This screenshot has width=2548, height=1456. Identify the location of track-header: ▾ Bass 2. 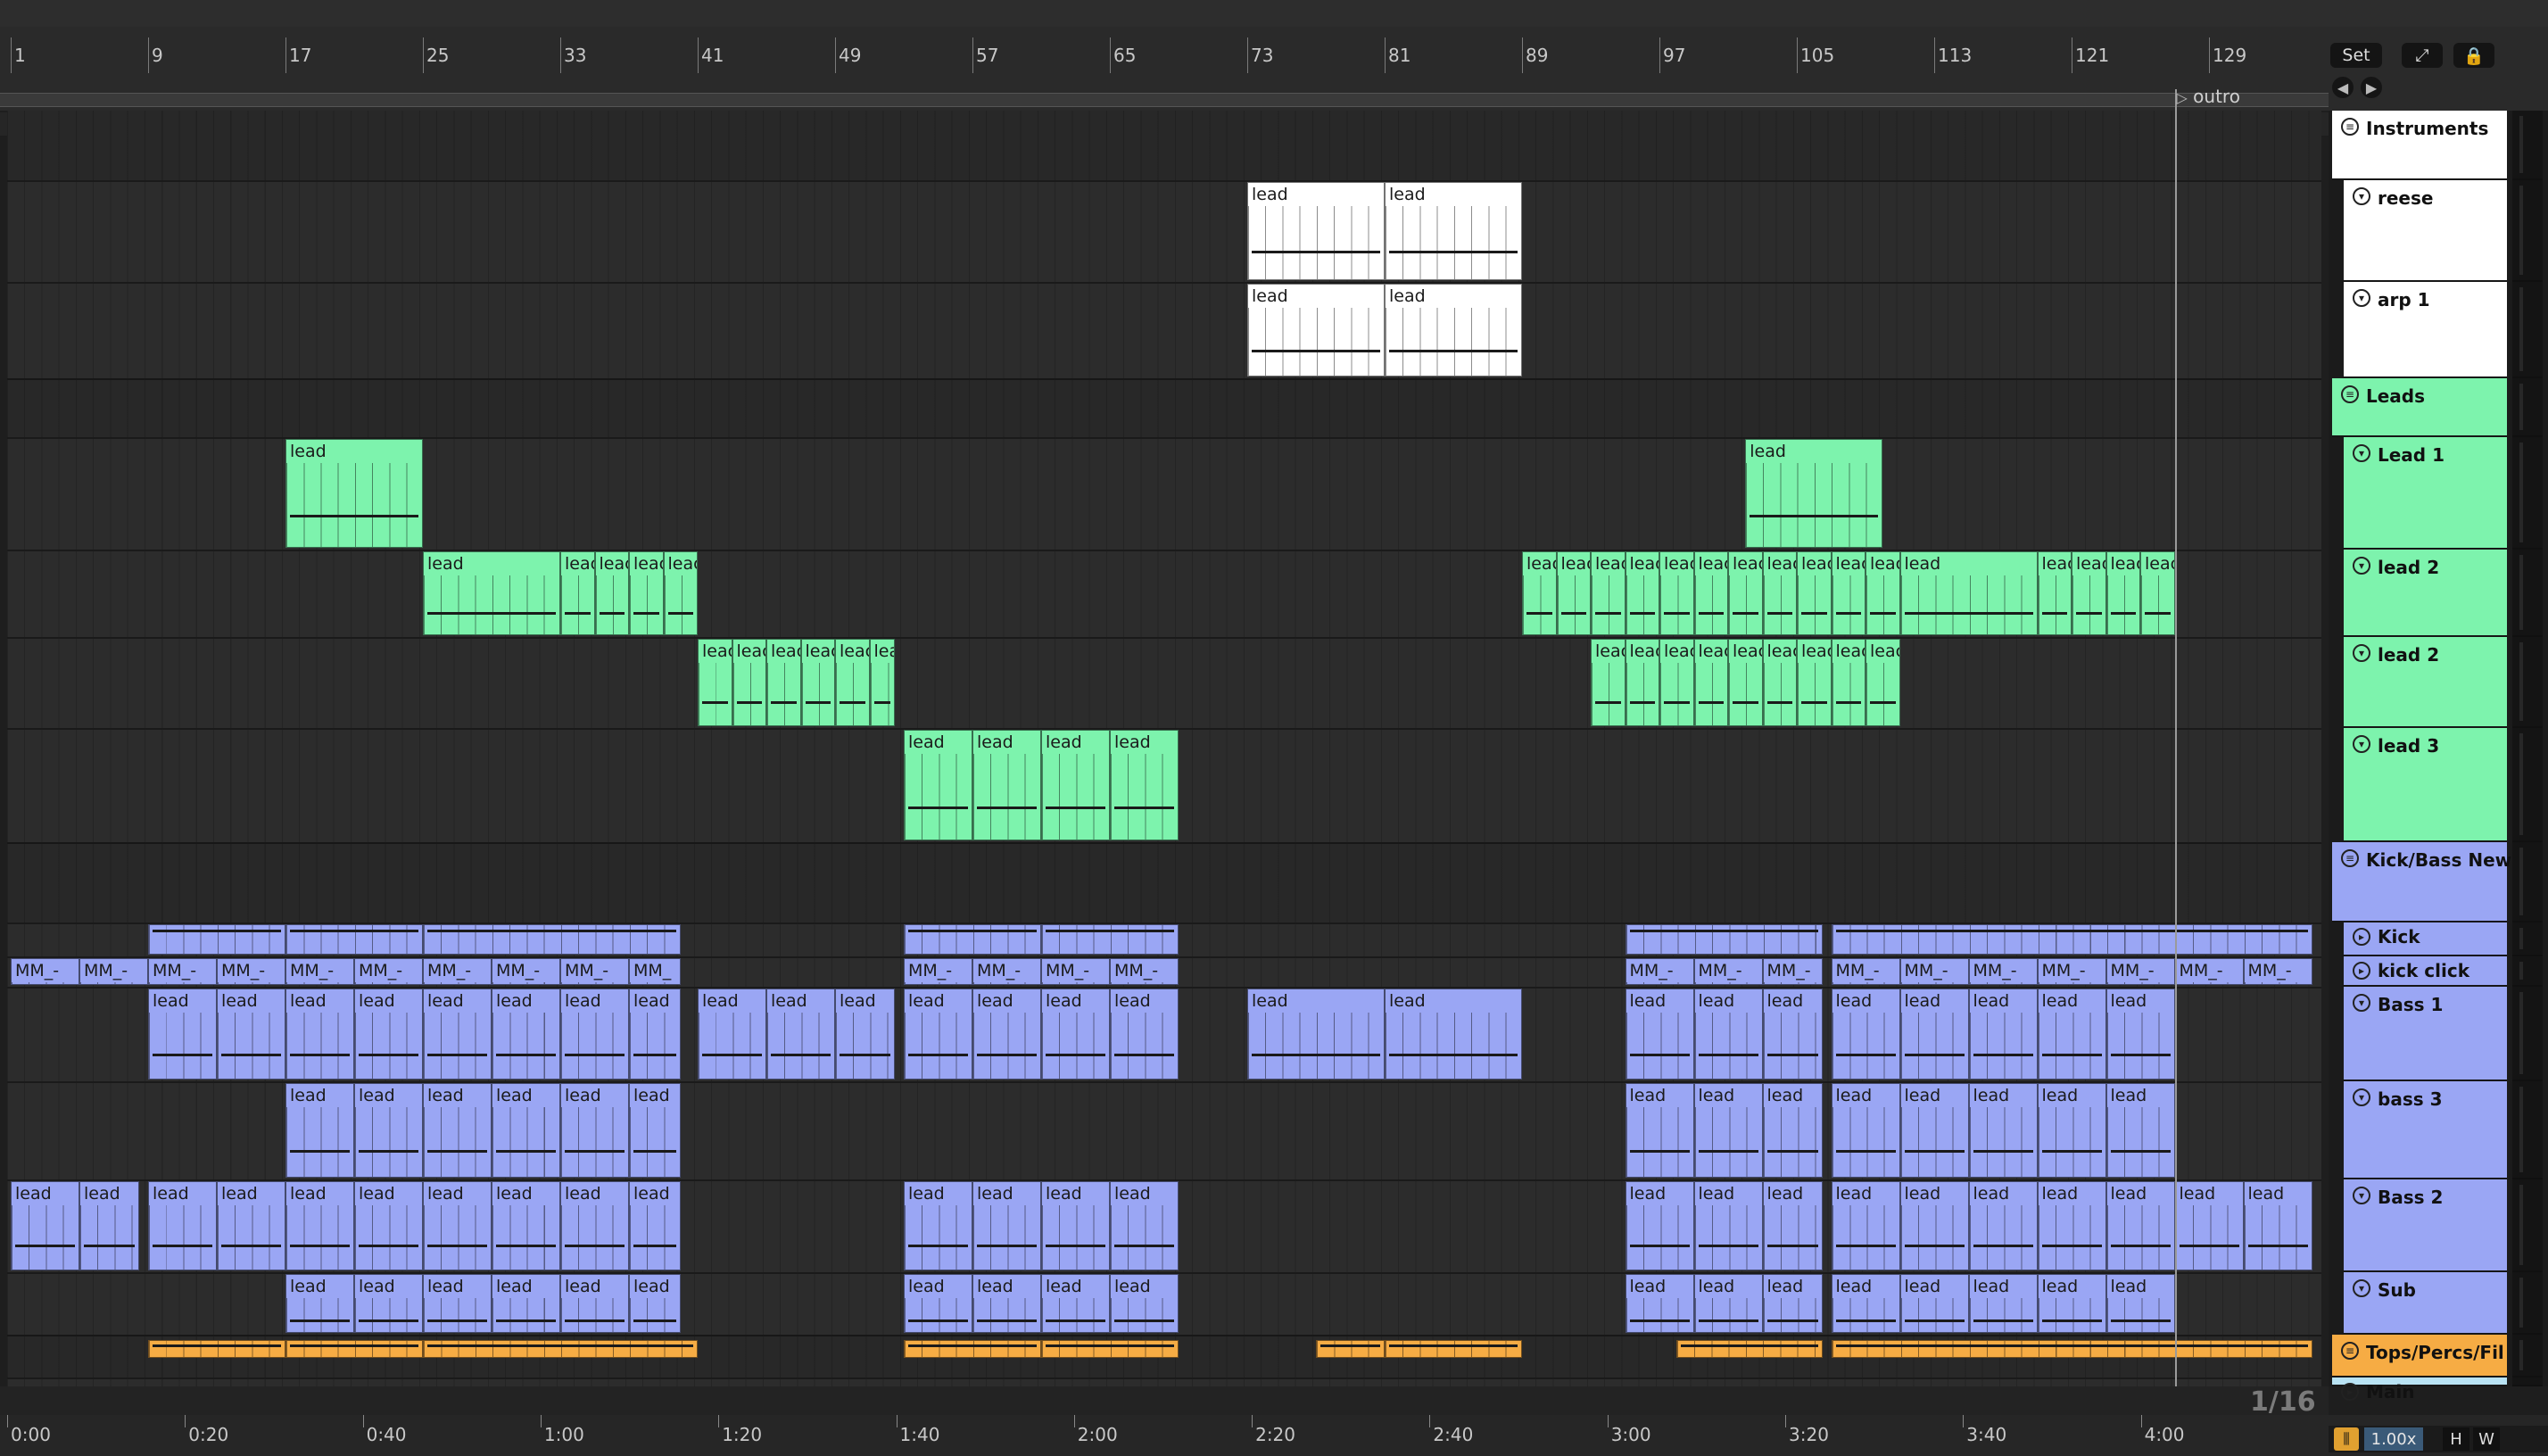
(2424, 1225).